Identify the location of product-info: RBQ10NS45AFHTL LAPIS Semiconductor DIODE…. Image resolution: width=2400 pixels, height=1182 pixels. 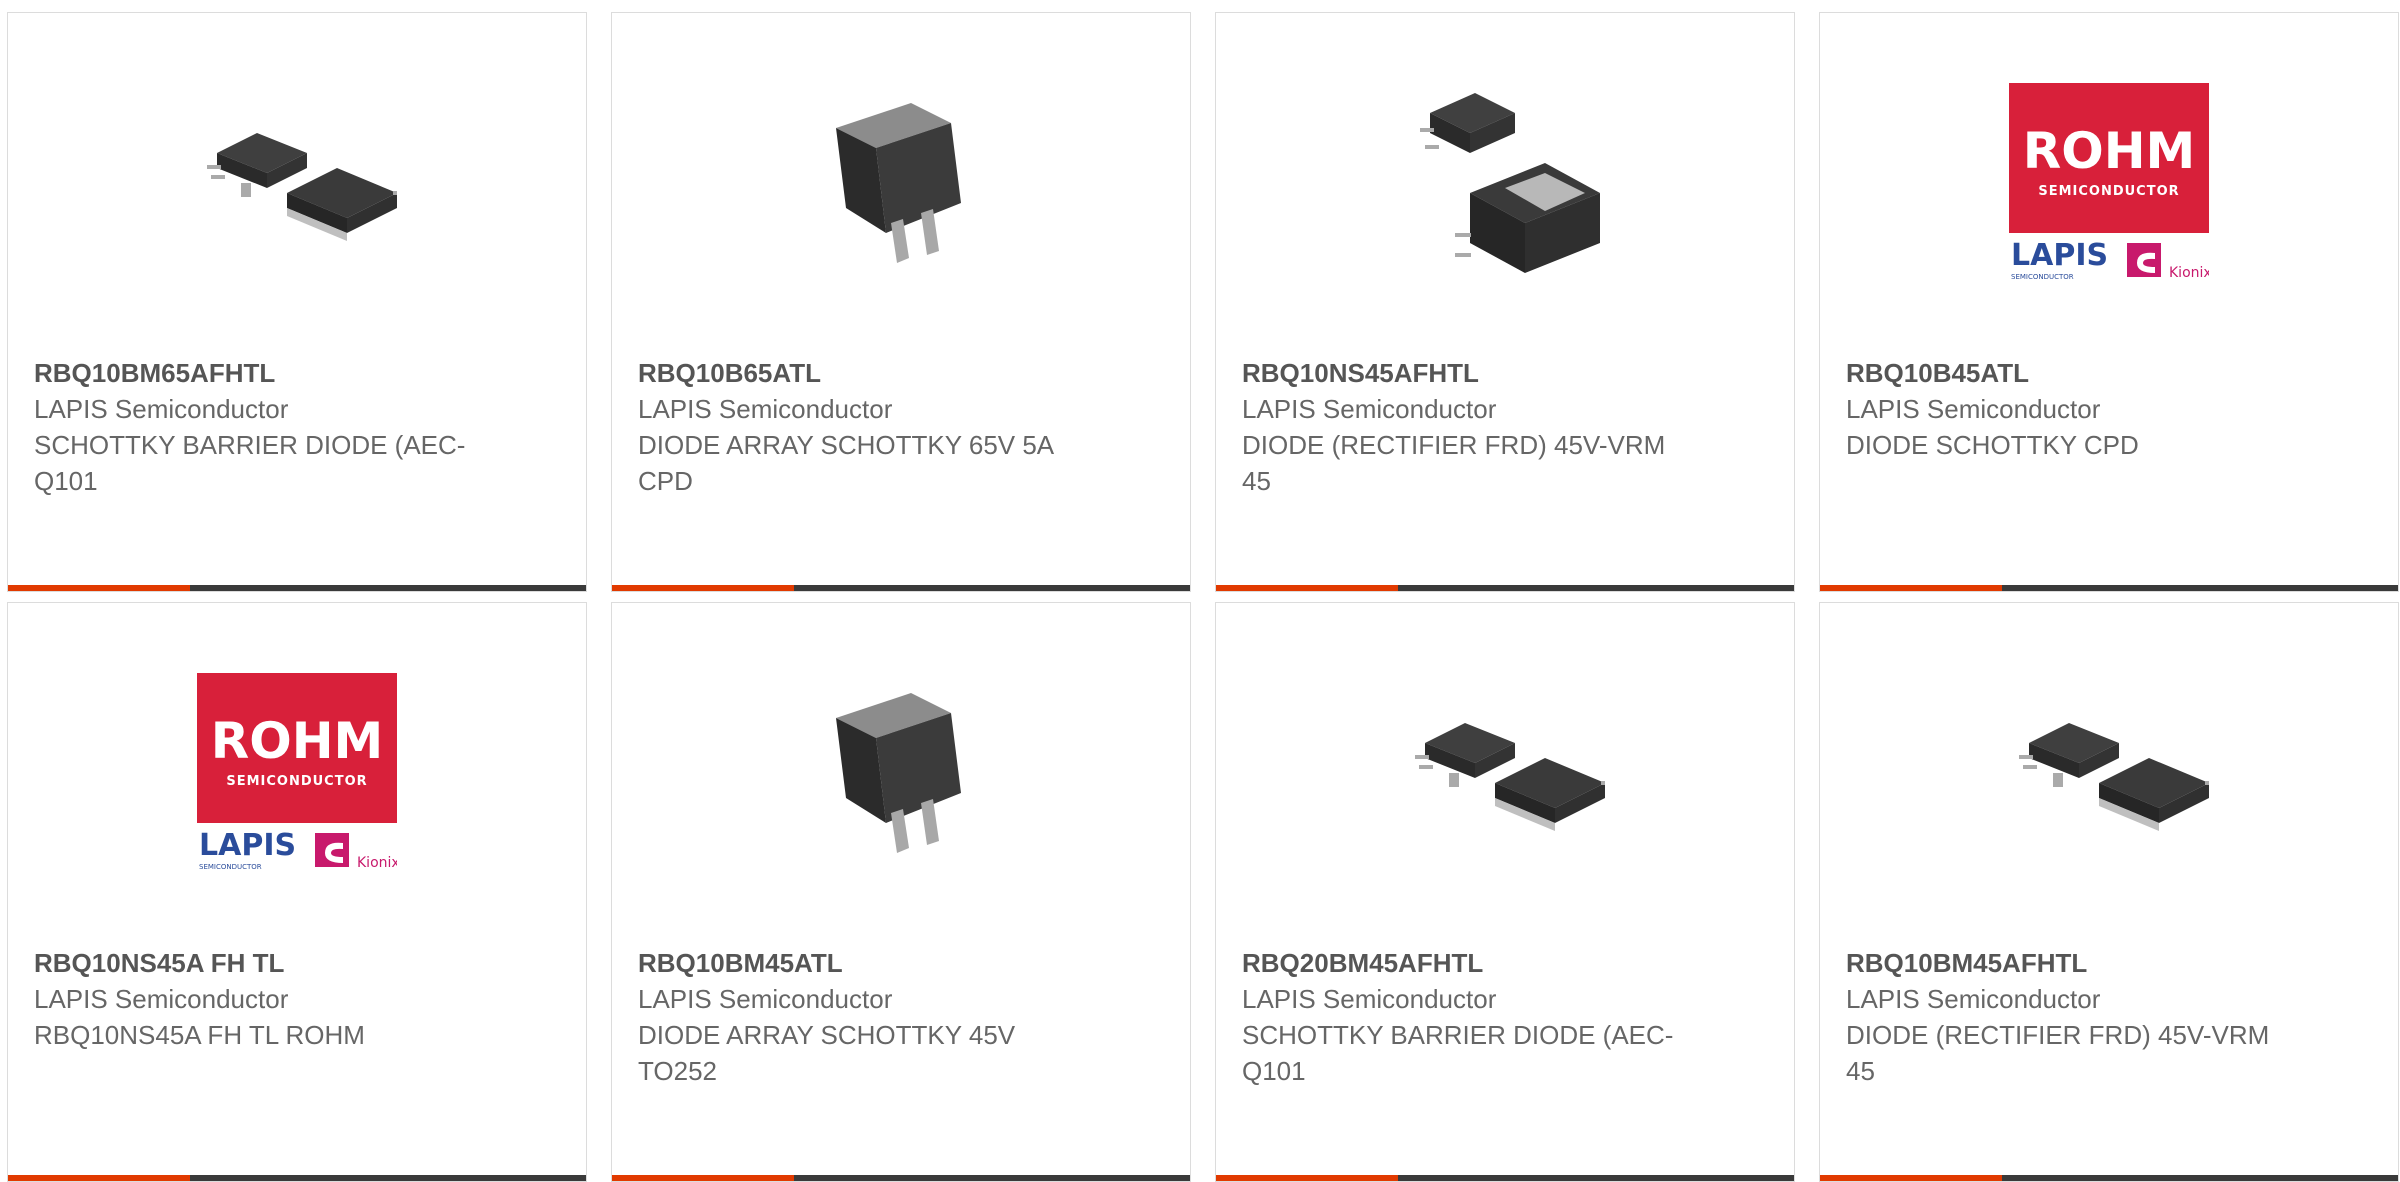
(1462, 427).